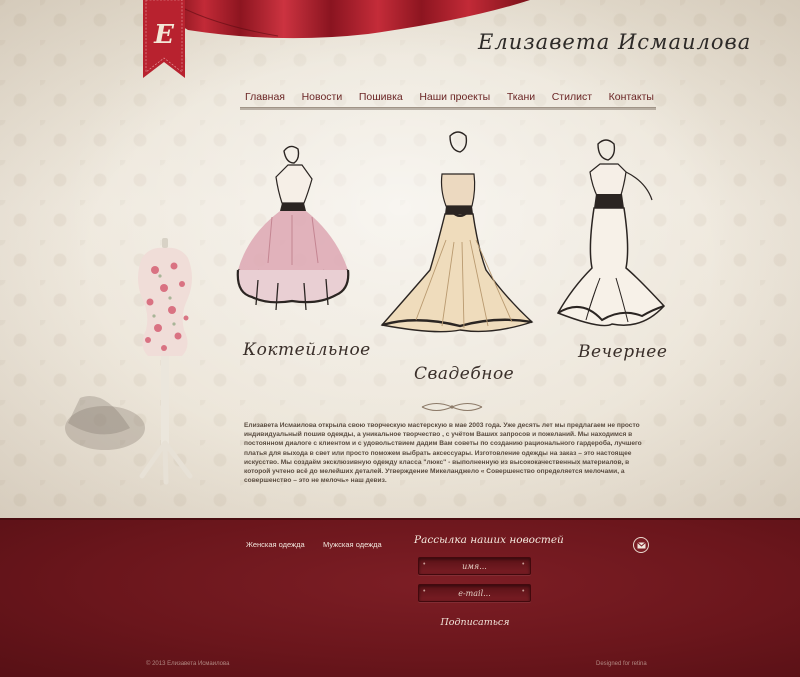 The height and width of the screenshot is (677, 800). I want to click on subscribe-button: Подписаться, so click(475, 622).